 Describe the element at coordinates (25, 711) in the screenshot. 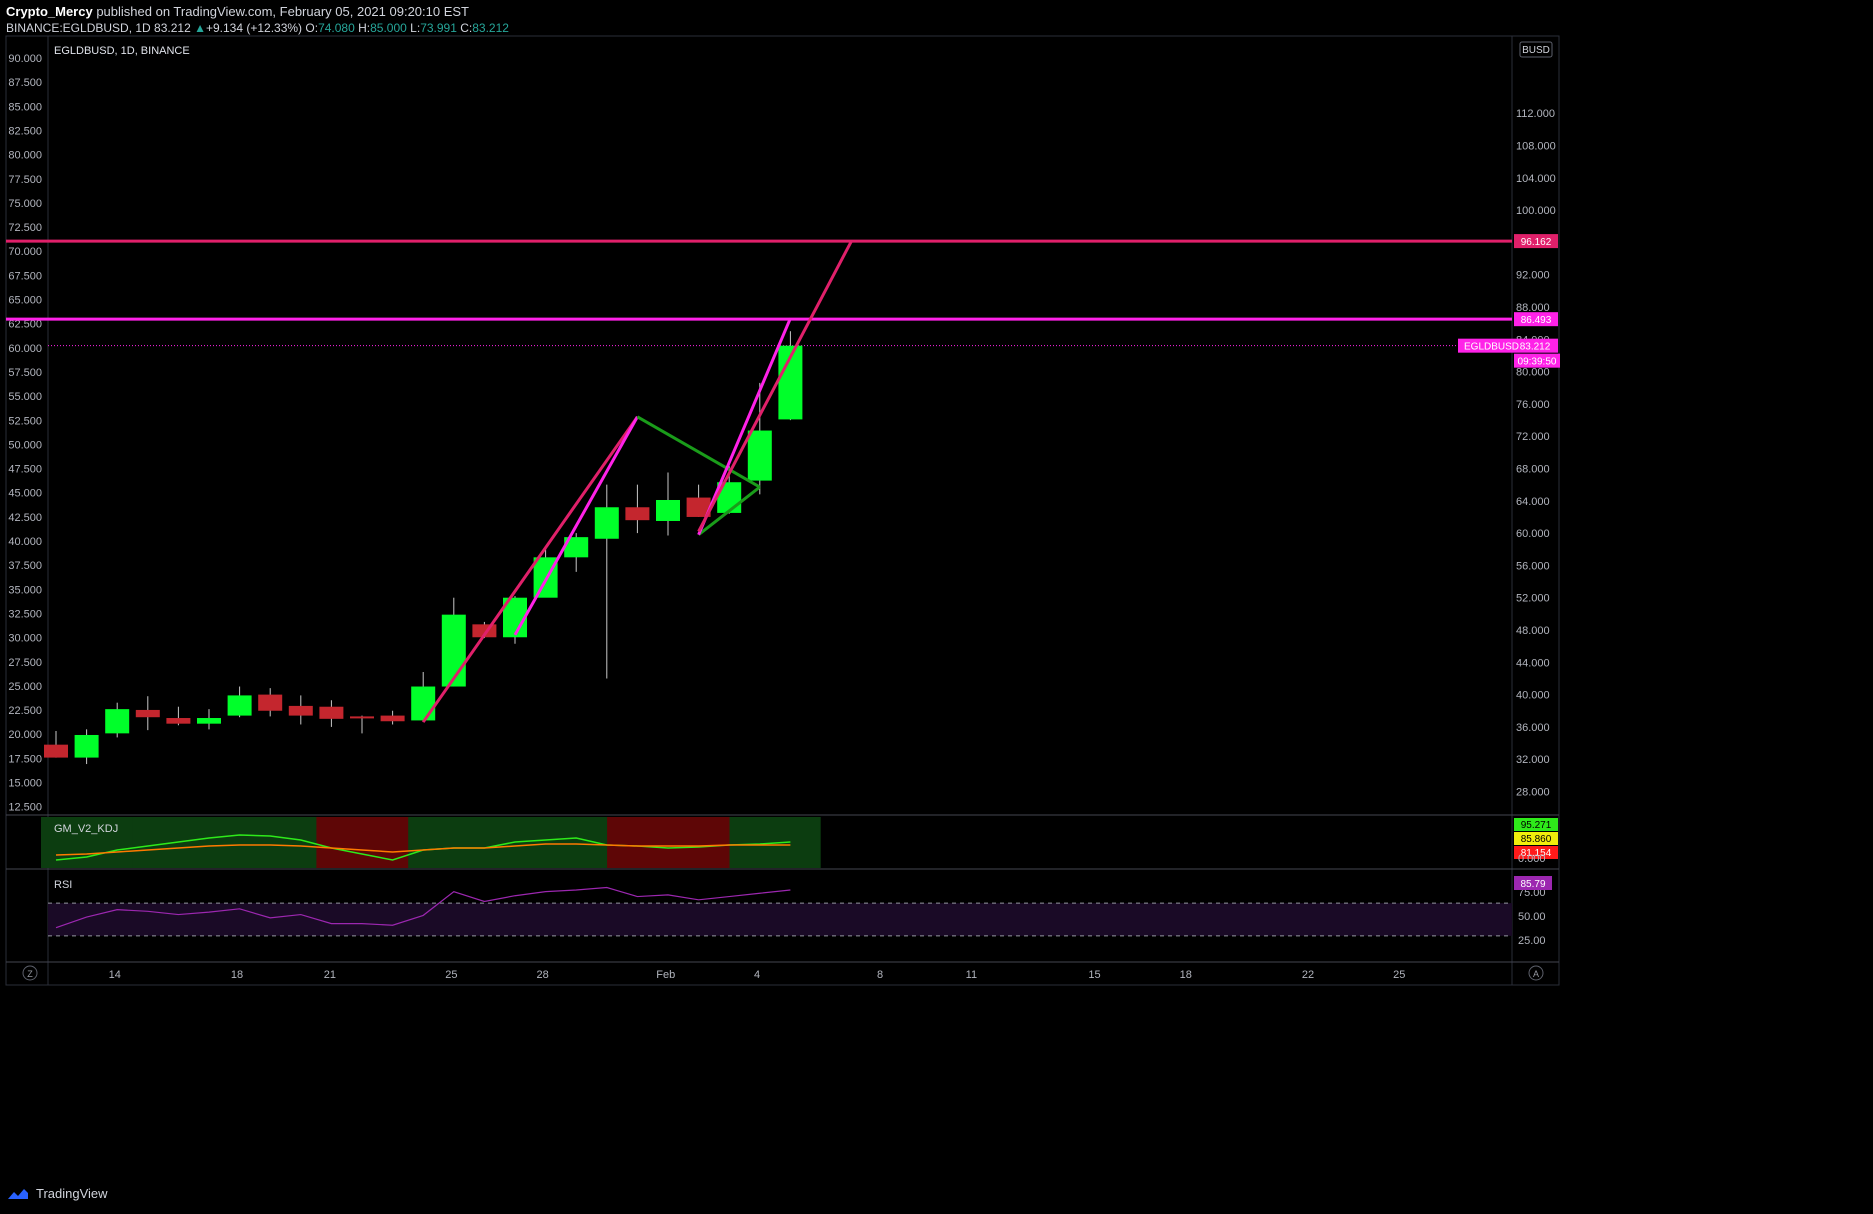

I see `left-axis-tick: 22.500` at that location.